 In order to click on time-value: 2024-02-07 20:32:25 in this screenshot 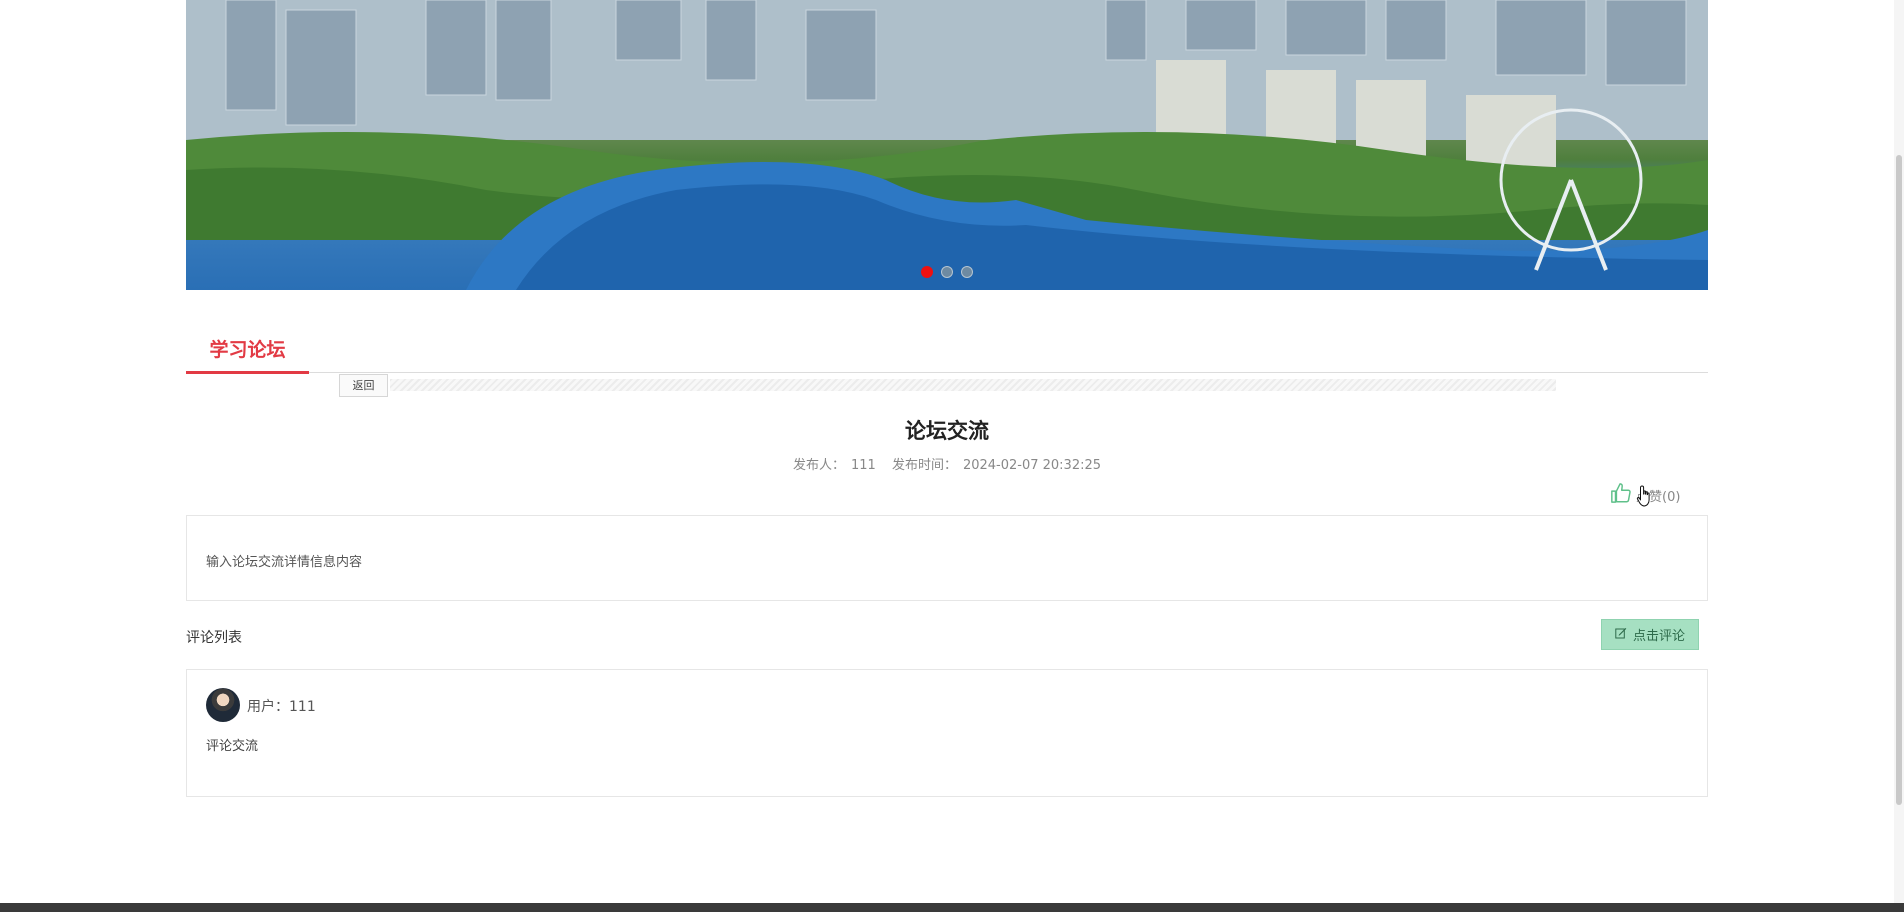, I will do `click(1032, 465)`.